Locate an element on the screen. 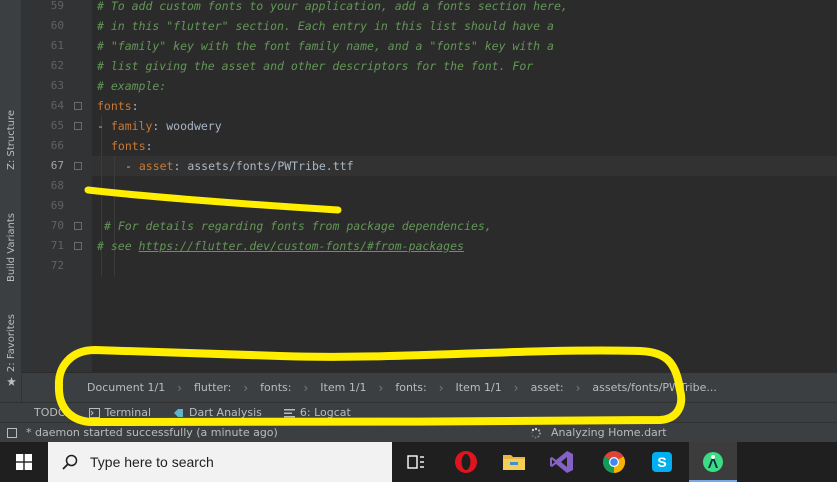 The width and height of the screenshot is (837, 482). todo-tab: TODO is located at coordinates (50, 412).